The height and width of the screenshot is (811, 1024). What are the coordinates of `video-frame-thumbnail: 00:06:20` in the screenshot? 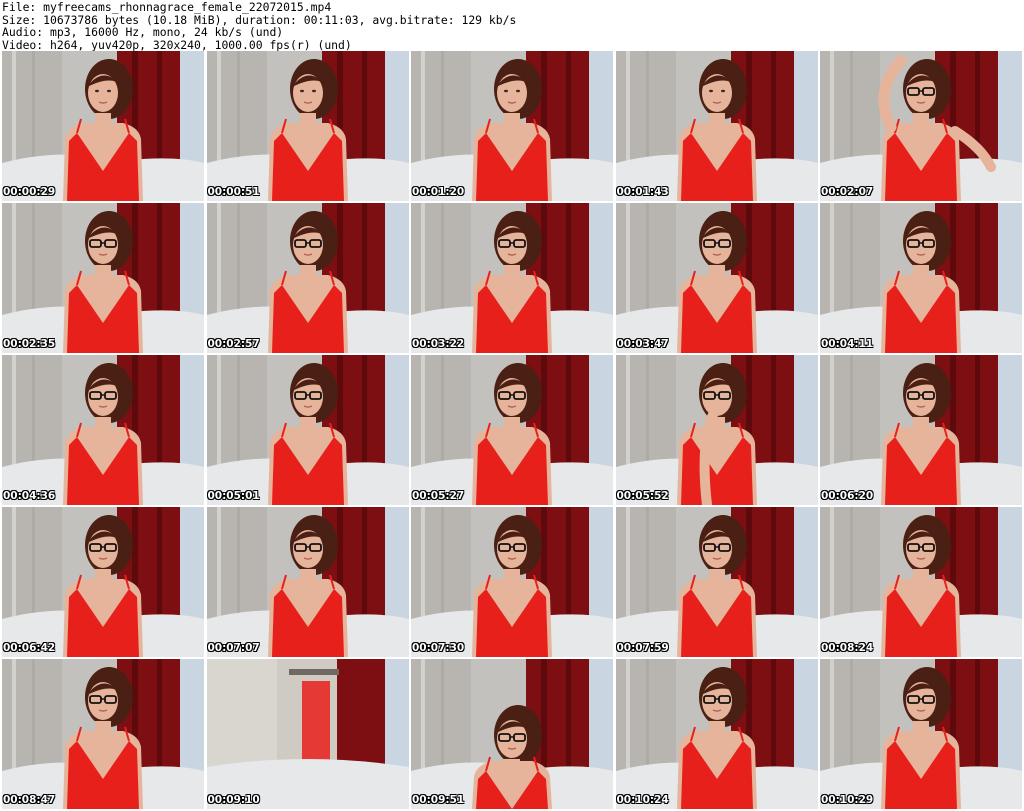 It's located at (921, 430).